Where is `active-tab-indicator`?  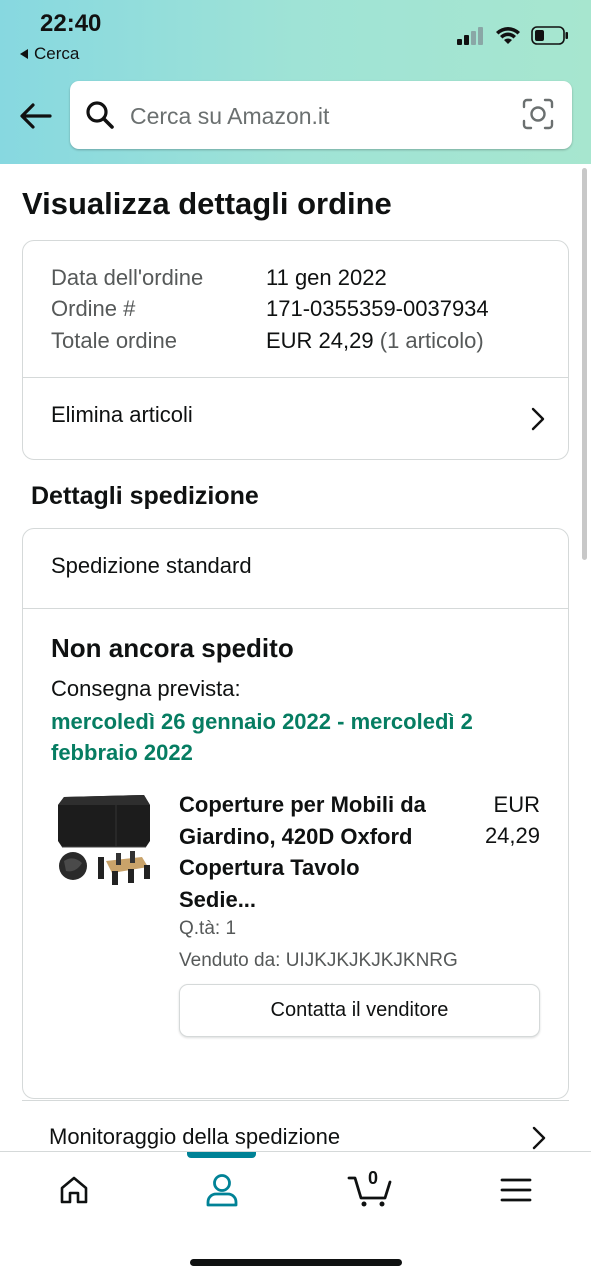 active-tab-indicator is located at coordinates (221, 1155).